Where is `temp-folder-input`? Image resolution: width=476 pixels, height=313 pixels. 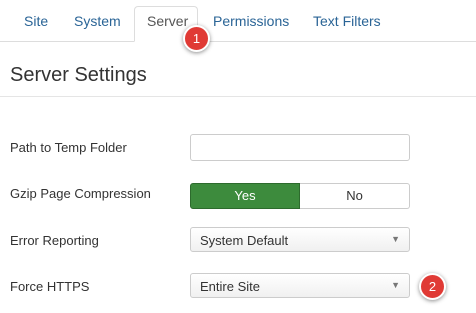 temp-folder-input is located at coordinates (300, 147).